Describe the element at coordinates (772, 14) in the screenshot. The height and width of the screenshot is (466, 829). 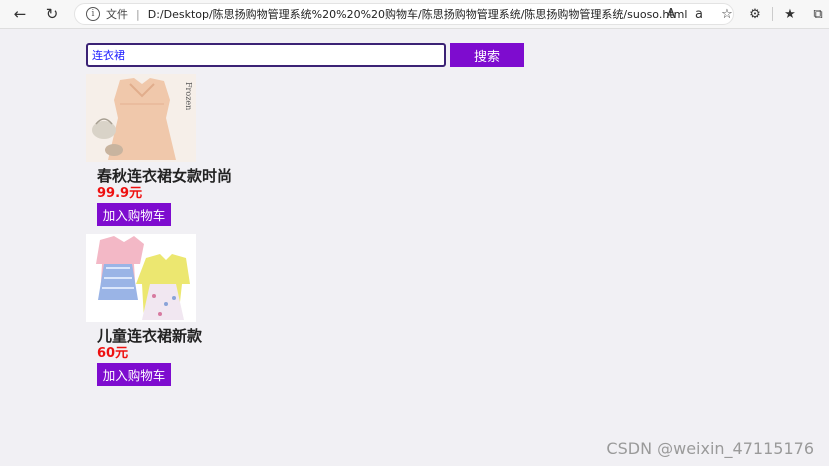
I see `toolbar-divider` at that location.